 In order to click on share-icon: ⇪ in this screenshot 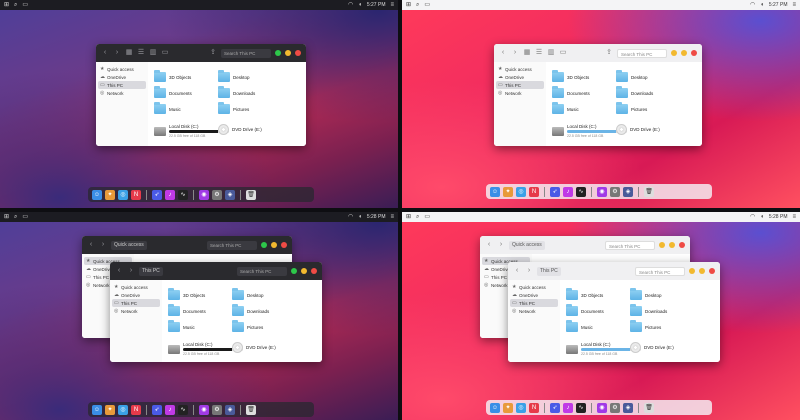, I will do `click(609, 53)`.